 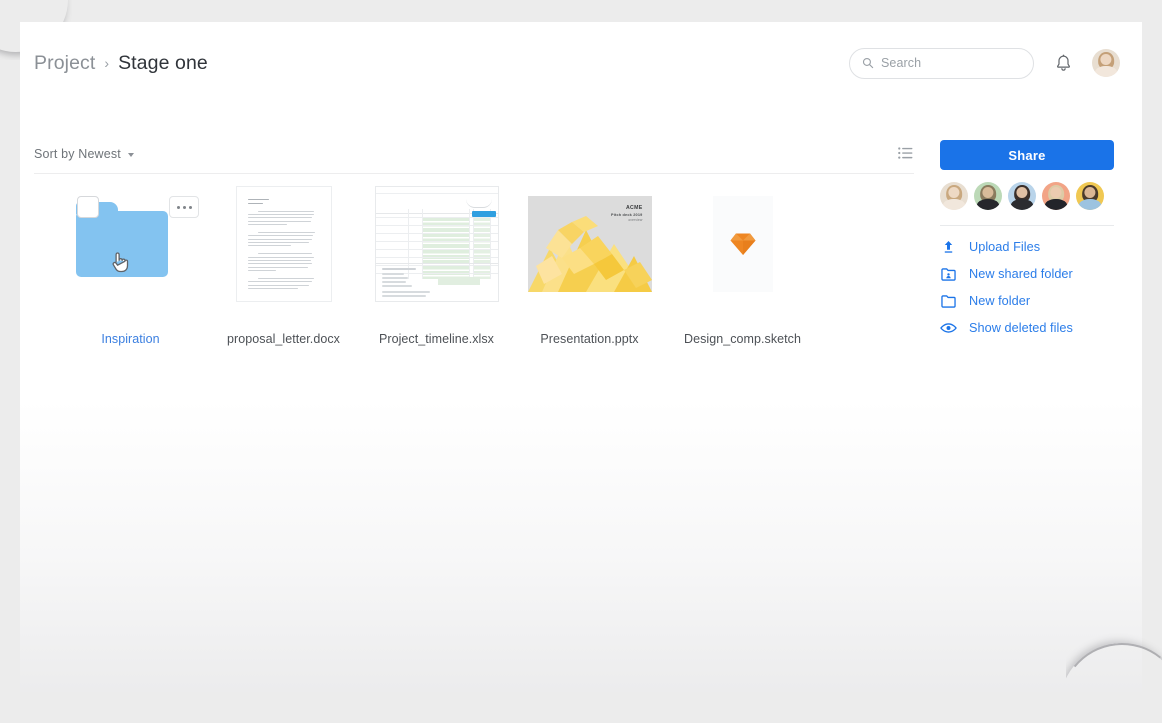 I want to click on folder-icon, so click(x=948, y=301).